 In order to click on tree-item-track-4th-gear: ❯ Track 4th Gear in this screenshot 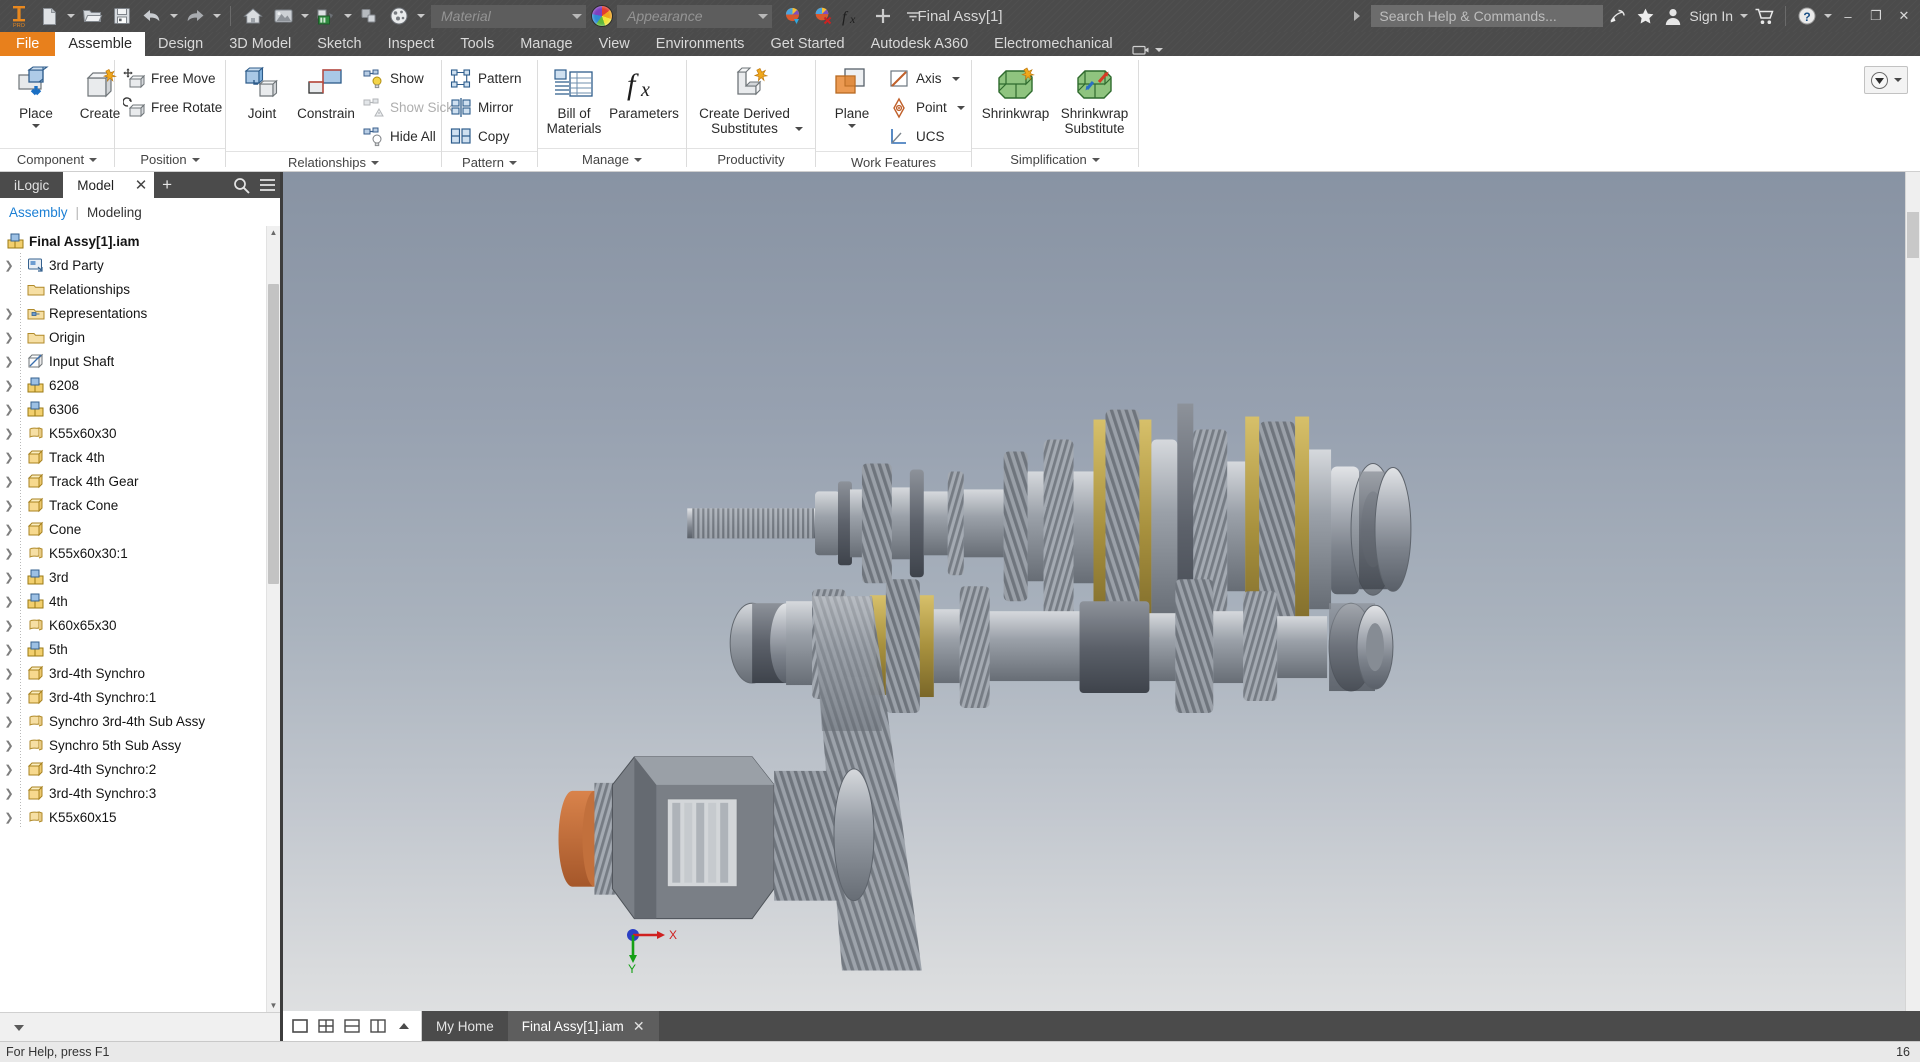, I will do `click(133, 481)`.